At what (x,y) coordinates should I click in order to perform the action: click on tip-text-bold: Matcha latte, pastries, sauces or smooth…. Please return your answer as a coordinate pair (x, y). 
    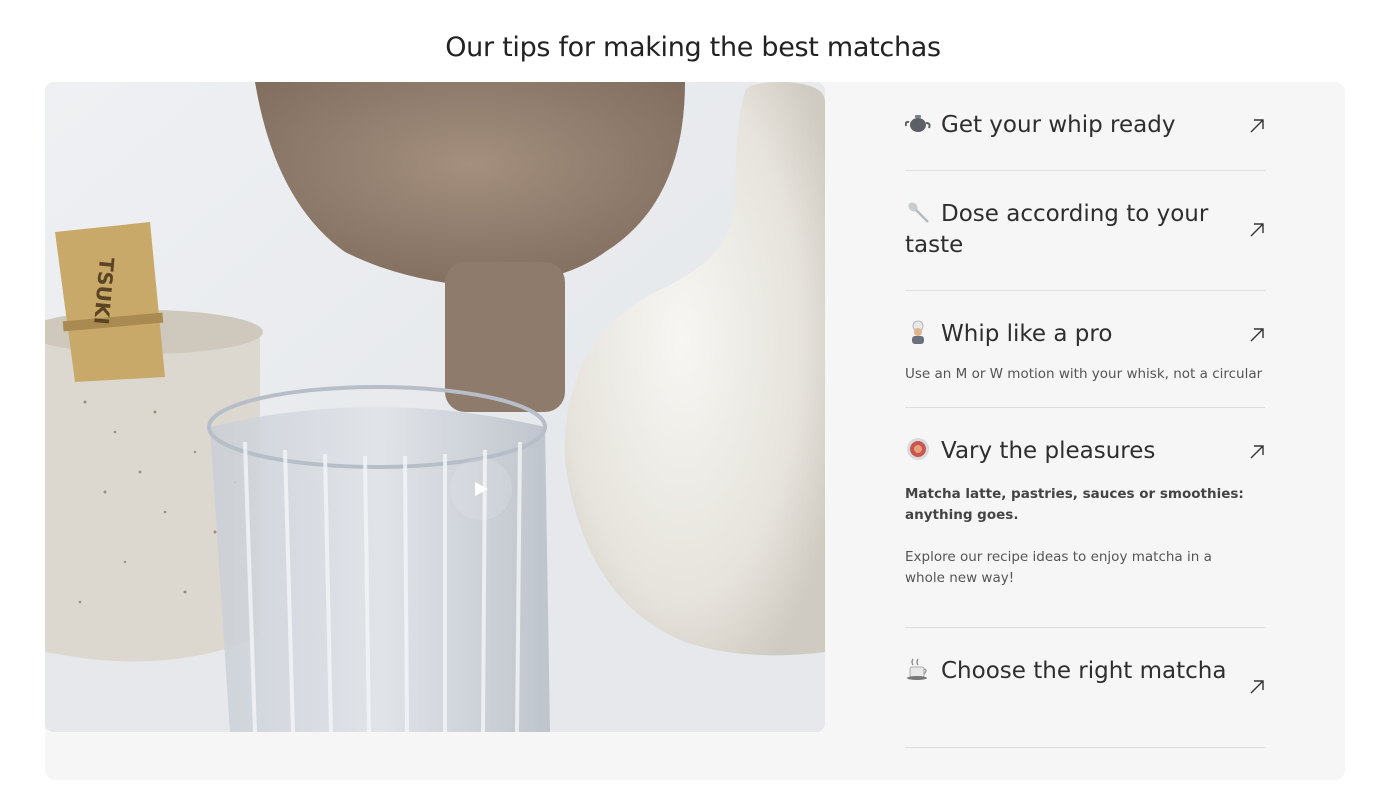
    Looking at the image, I should click on (1074, 504).